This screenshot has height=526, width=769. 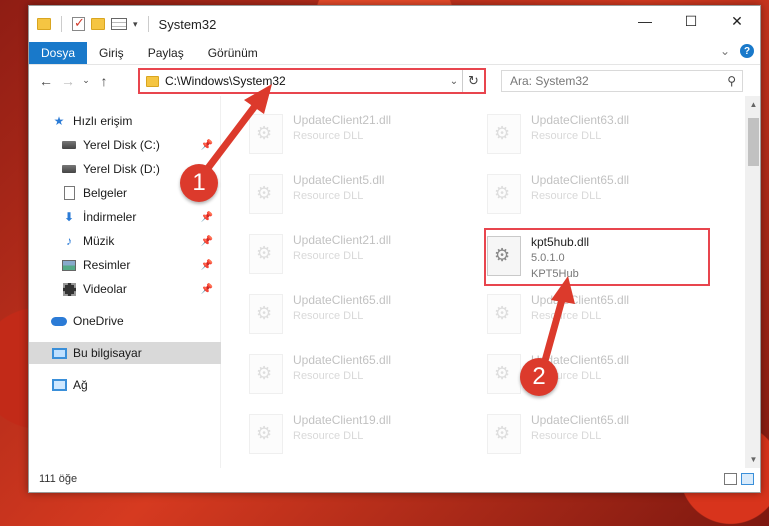 What do you see at coordinates (58, 53) in the screenshot?
I see `tab-file: Dosya` at bounding box center [58, 53].